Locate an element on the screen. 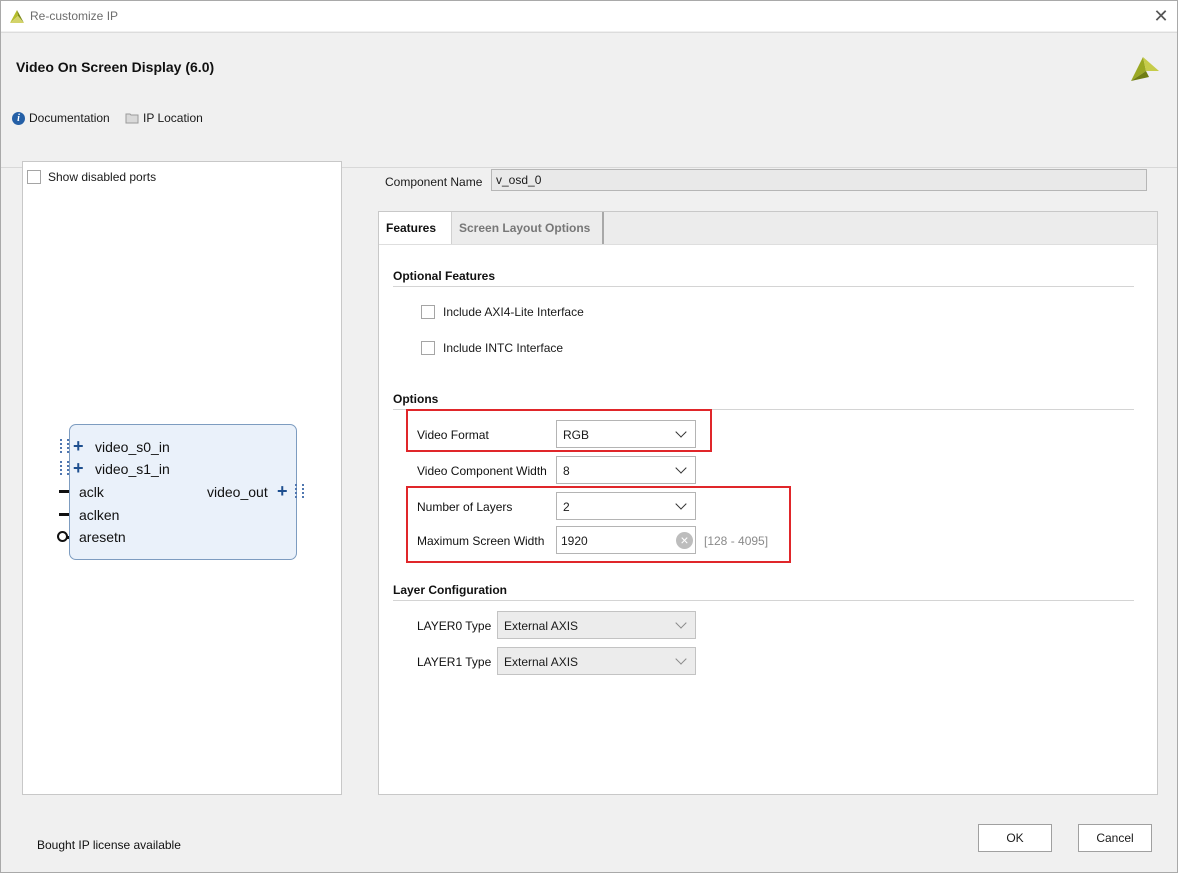  component-name-label: Component Name is located at coordinates (434, 182).